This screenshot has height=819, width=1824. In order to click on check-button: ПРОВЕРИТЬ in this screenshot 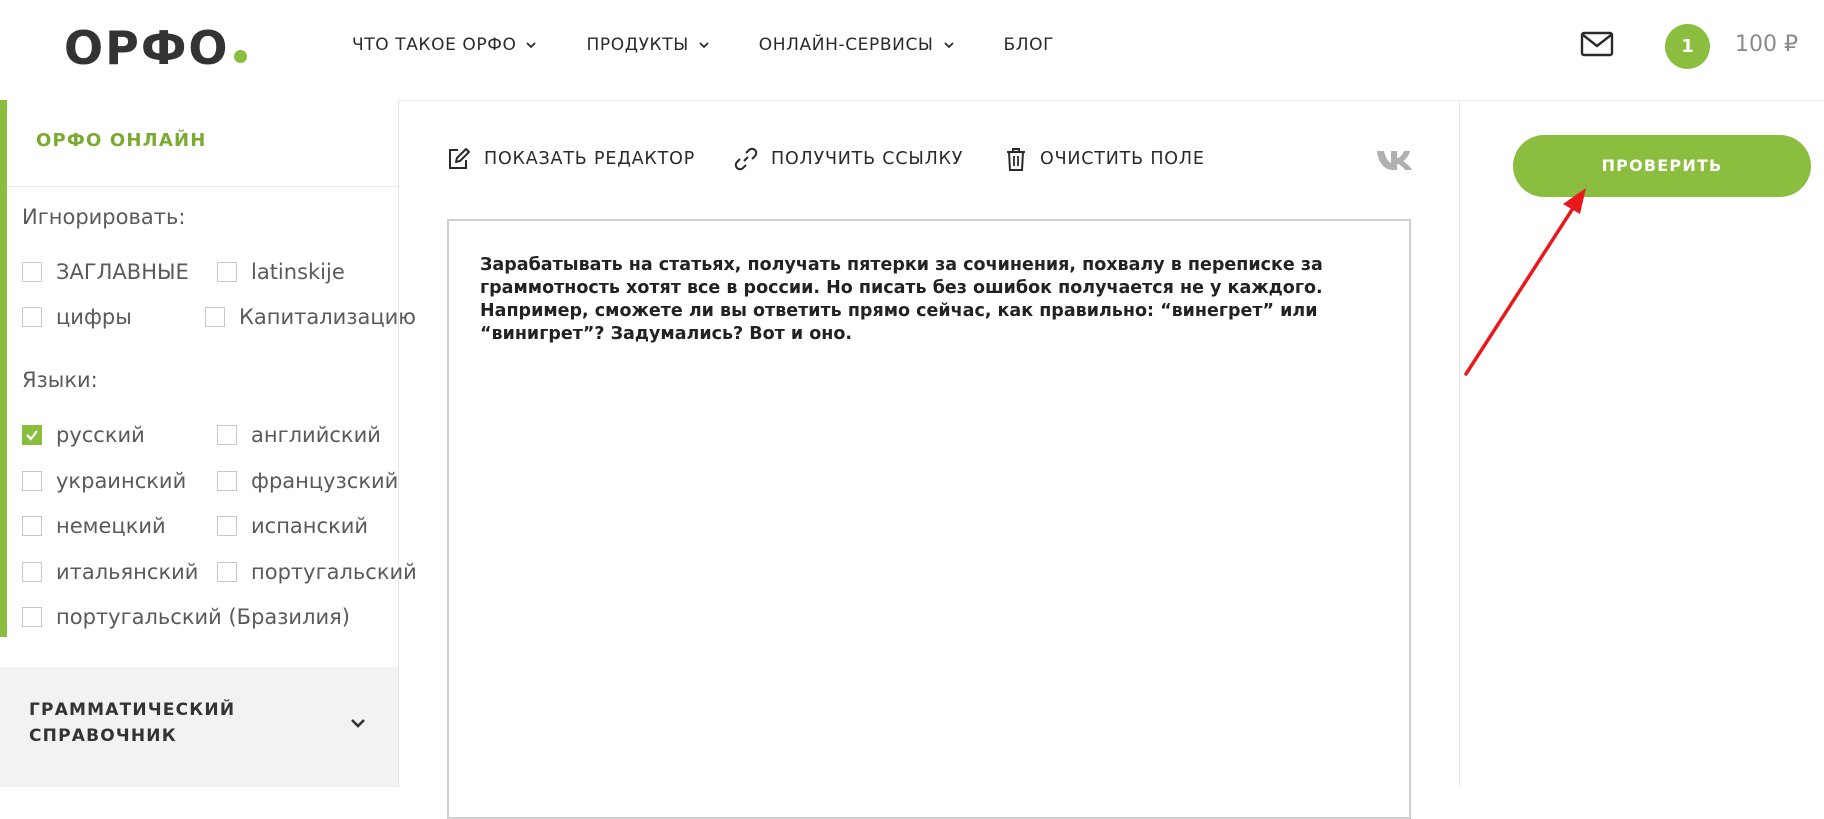, I will do `click(1662, 166)`.